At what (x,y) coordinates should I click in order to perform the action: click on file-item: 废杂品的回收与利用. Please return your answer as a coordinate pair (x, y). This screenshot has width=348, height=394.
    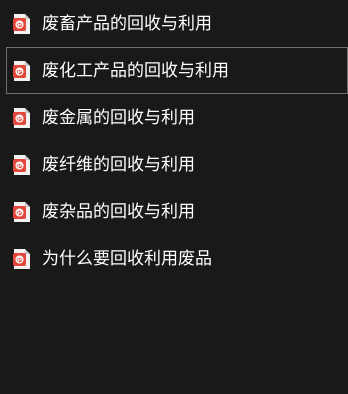
    Looking at the image, I should click on (177, 211).